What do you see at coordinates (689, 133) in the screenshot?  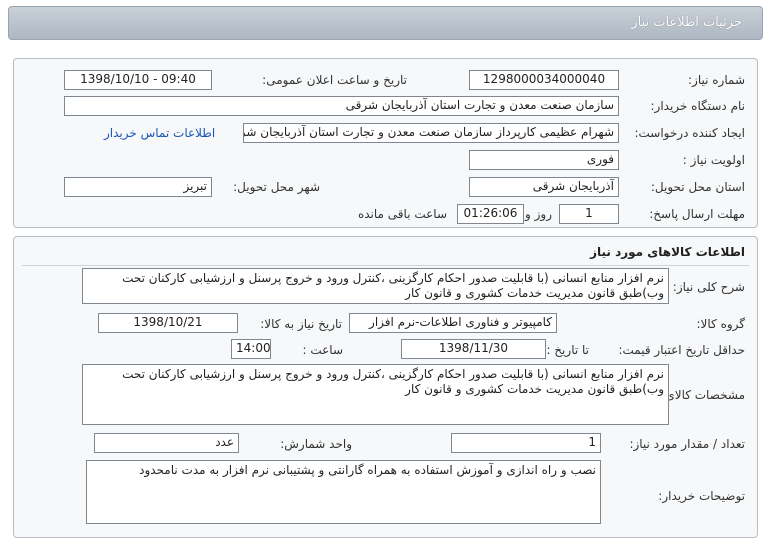 I see `creator-label: ایجاد کننده درخواست:` at bounding box center [689, 133].